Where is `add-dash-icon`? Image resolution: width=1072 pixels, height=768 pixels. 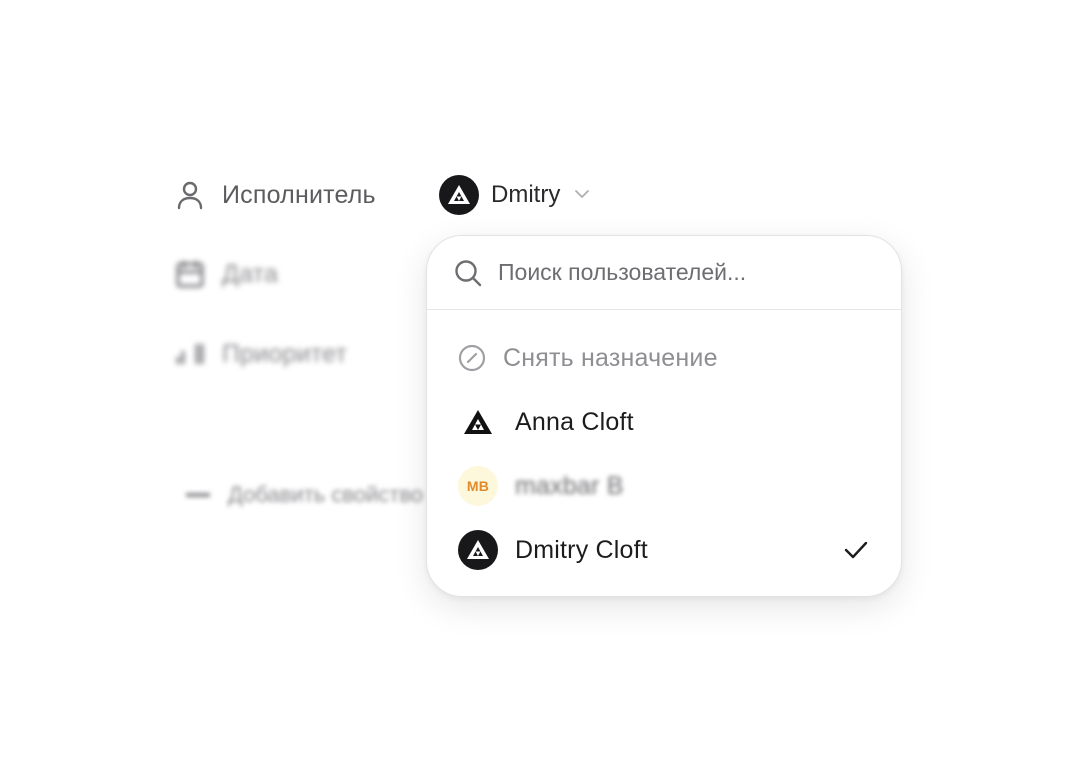
add-dash-icon is located at coordinates (198, 495).